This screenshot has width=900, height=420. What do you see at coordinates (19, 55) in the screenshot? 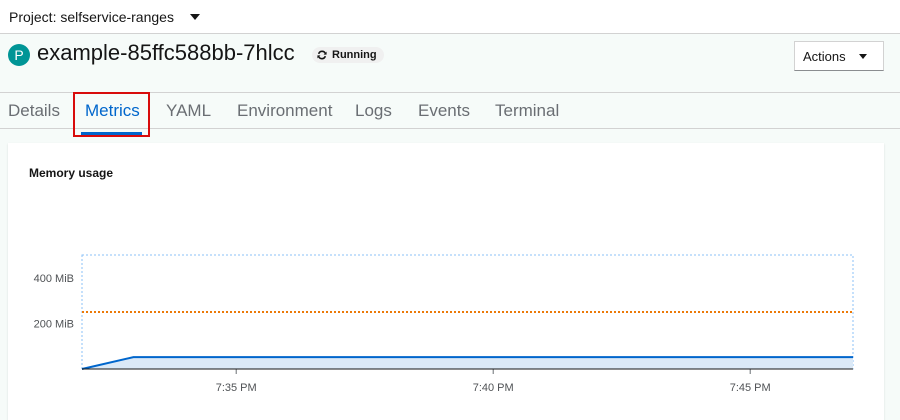
I see `pod-resource-badge: P` at bounding box center [19, 55].